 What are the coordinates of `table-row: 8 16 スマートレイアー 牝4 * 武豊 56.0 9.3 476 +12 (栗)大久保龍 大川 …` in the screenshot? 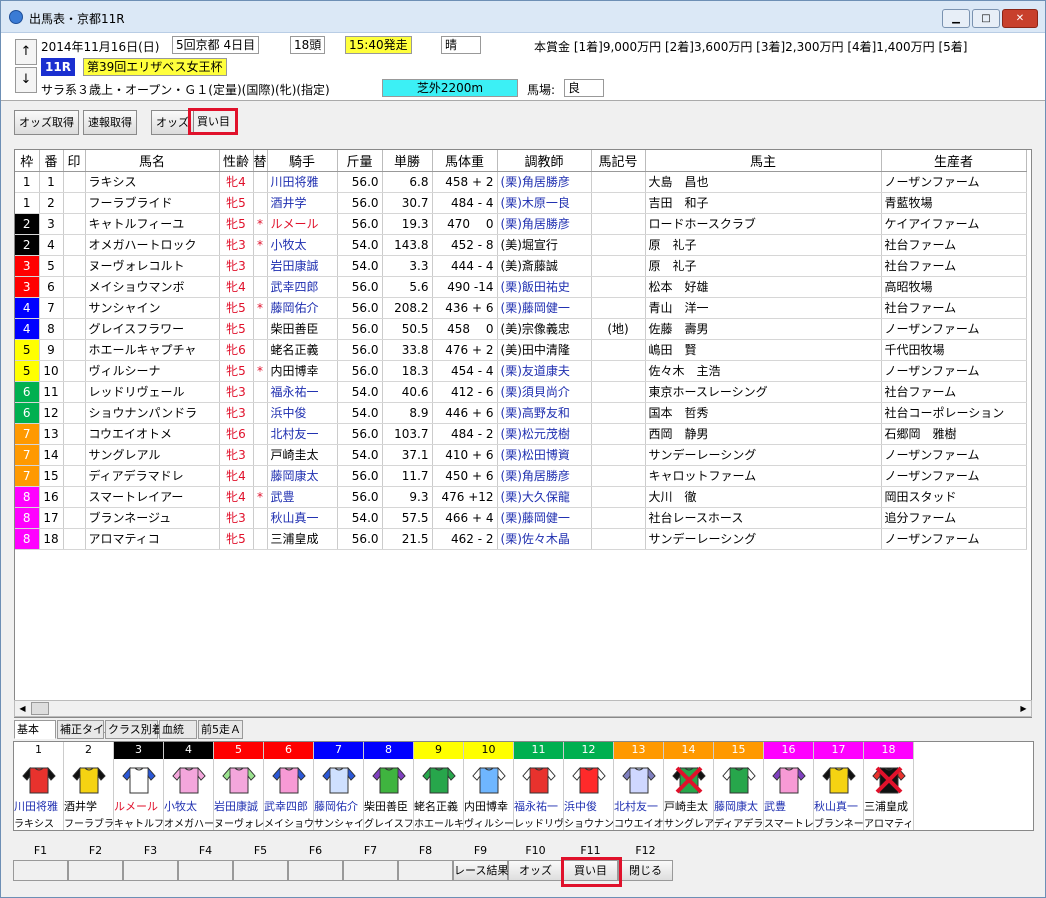 It's located at (521, 497).